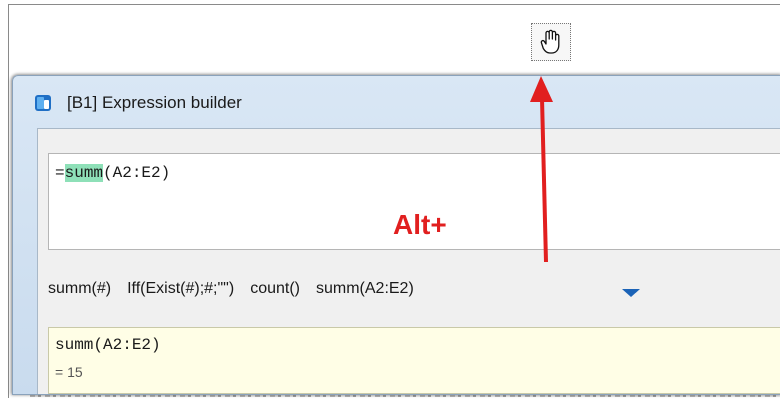 Image resolution: width=780 pixels, height=403 pixels. I want to click on dialog-title: [B1] Expression builder, so click(154, 102).